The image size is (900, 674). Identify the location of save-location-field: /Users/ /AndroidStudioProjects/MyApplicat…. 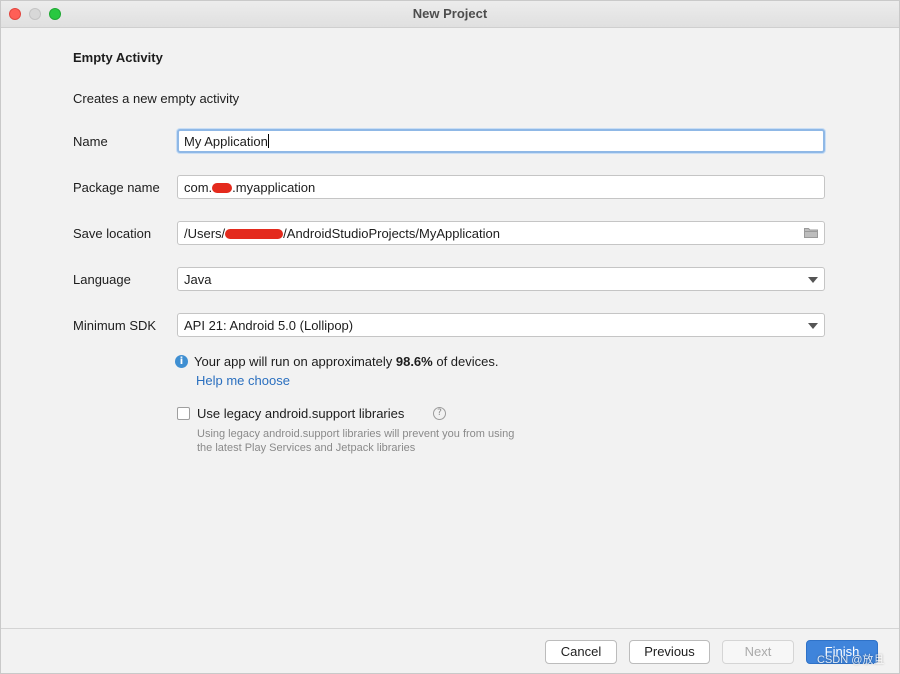
(501, 233).